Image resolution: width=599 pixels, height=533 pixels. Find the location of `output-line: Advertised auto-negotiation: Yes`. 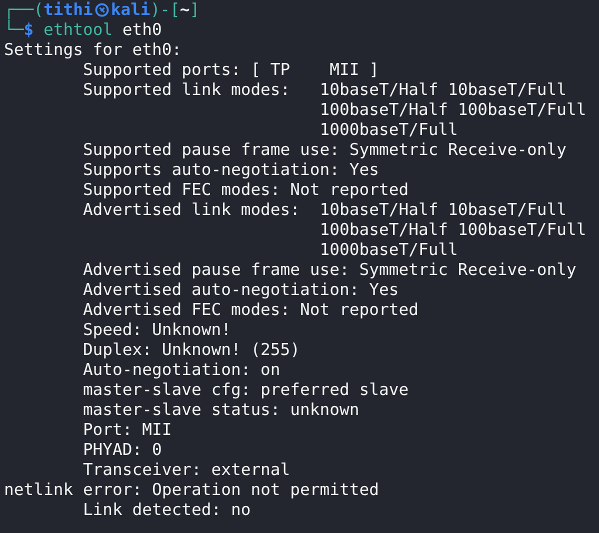

output-line: Advertised auto-negotiation: Yes is located at coordinates (240, 290).